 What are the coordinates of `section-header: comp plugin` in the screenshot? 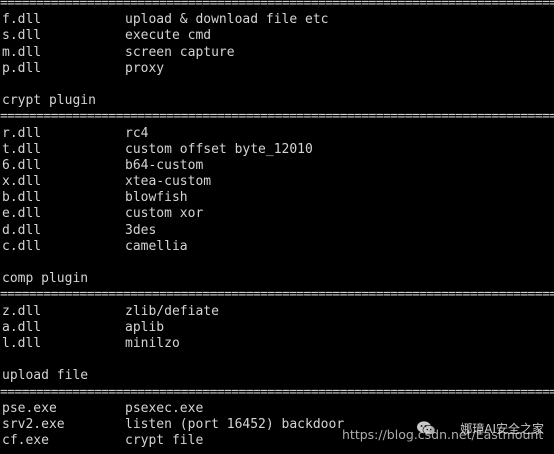 It's located at (45, 279).